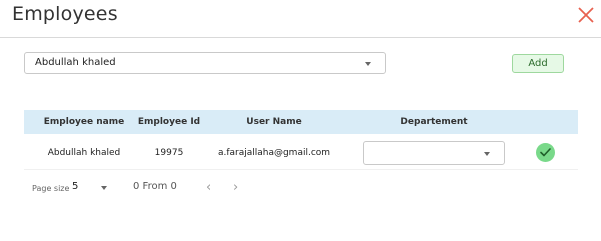 The height and width of the screenshot is (241, 601). I want to click on dialog-title: Employees, so click(65, 14).